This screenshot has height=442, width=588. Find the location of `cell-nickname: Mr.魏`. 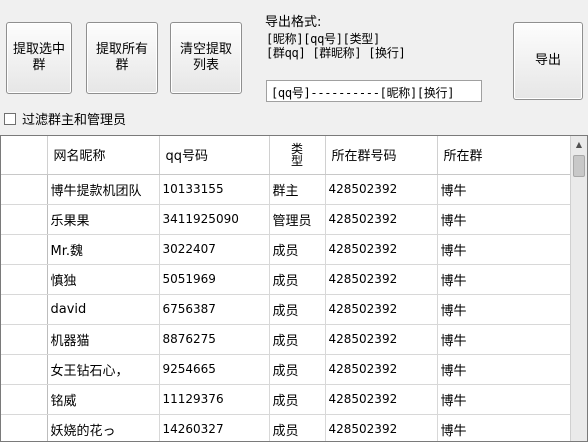

cell-nickname: Mr.魏 is located at coordinates (103, 249).